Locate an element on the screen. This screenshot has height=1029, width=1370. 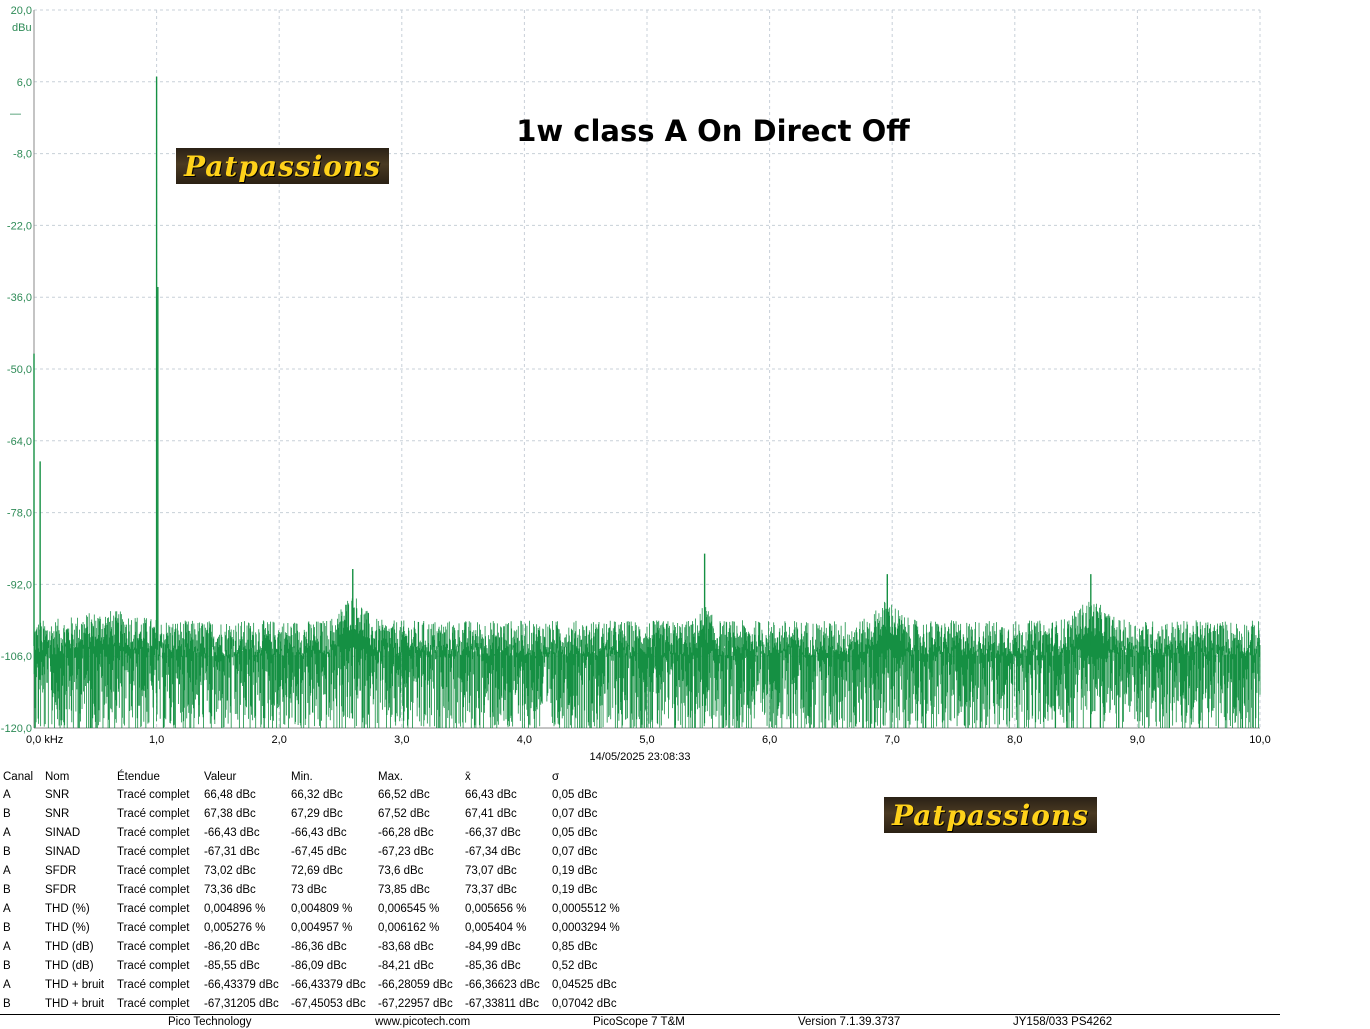
measurement-cell: SFDR is located at coordinates (61, 870).